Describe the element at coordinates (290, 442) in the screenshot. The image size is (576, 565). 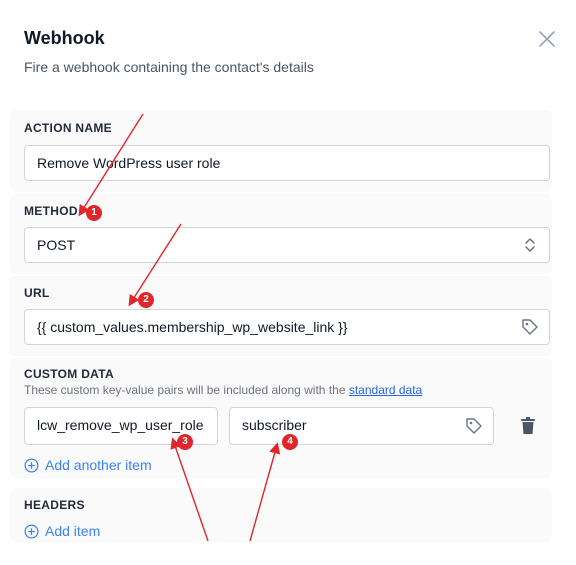
I see `annotation-badge-4: 4` at that location.